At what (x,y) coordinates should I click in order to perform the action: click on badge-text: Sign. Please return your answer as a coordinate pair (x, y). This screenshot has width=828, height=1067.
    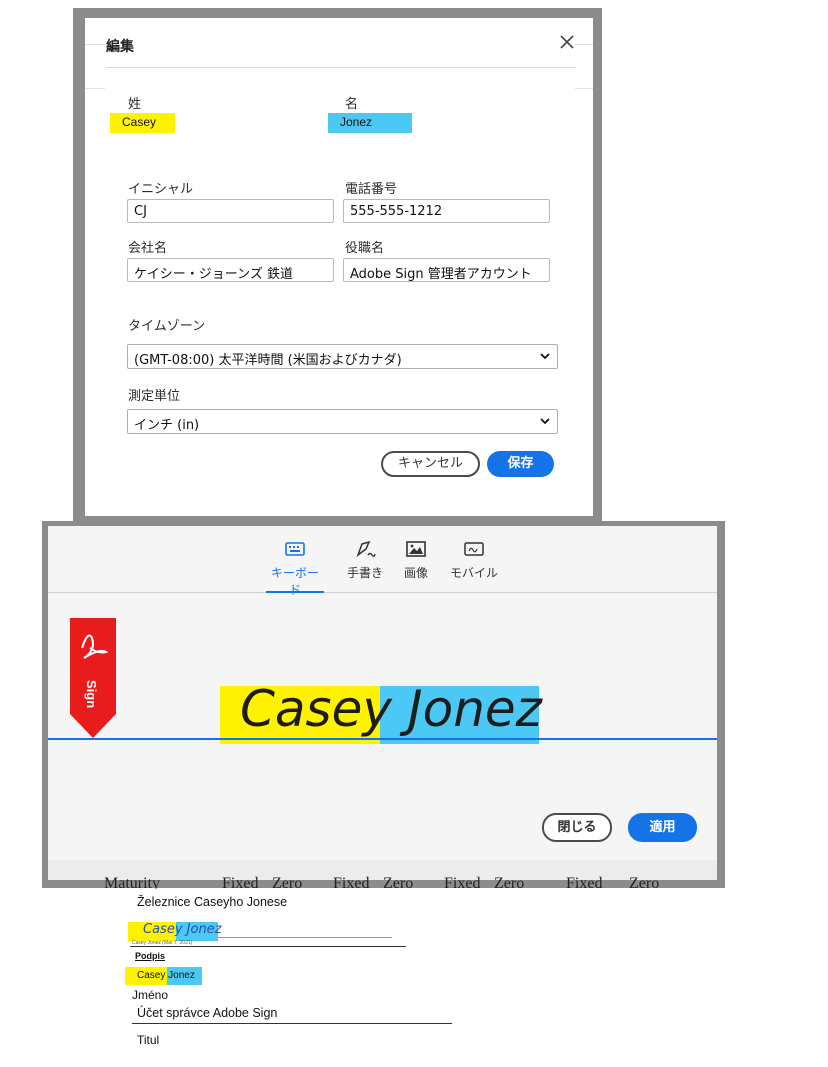
    Looking at the image, I should click on (91, 694).